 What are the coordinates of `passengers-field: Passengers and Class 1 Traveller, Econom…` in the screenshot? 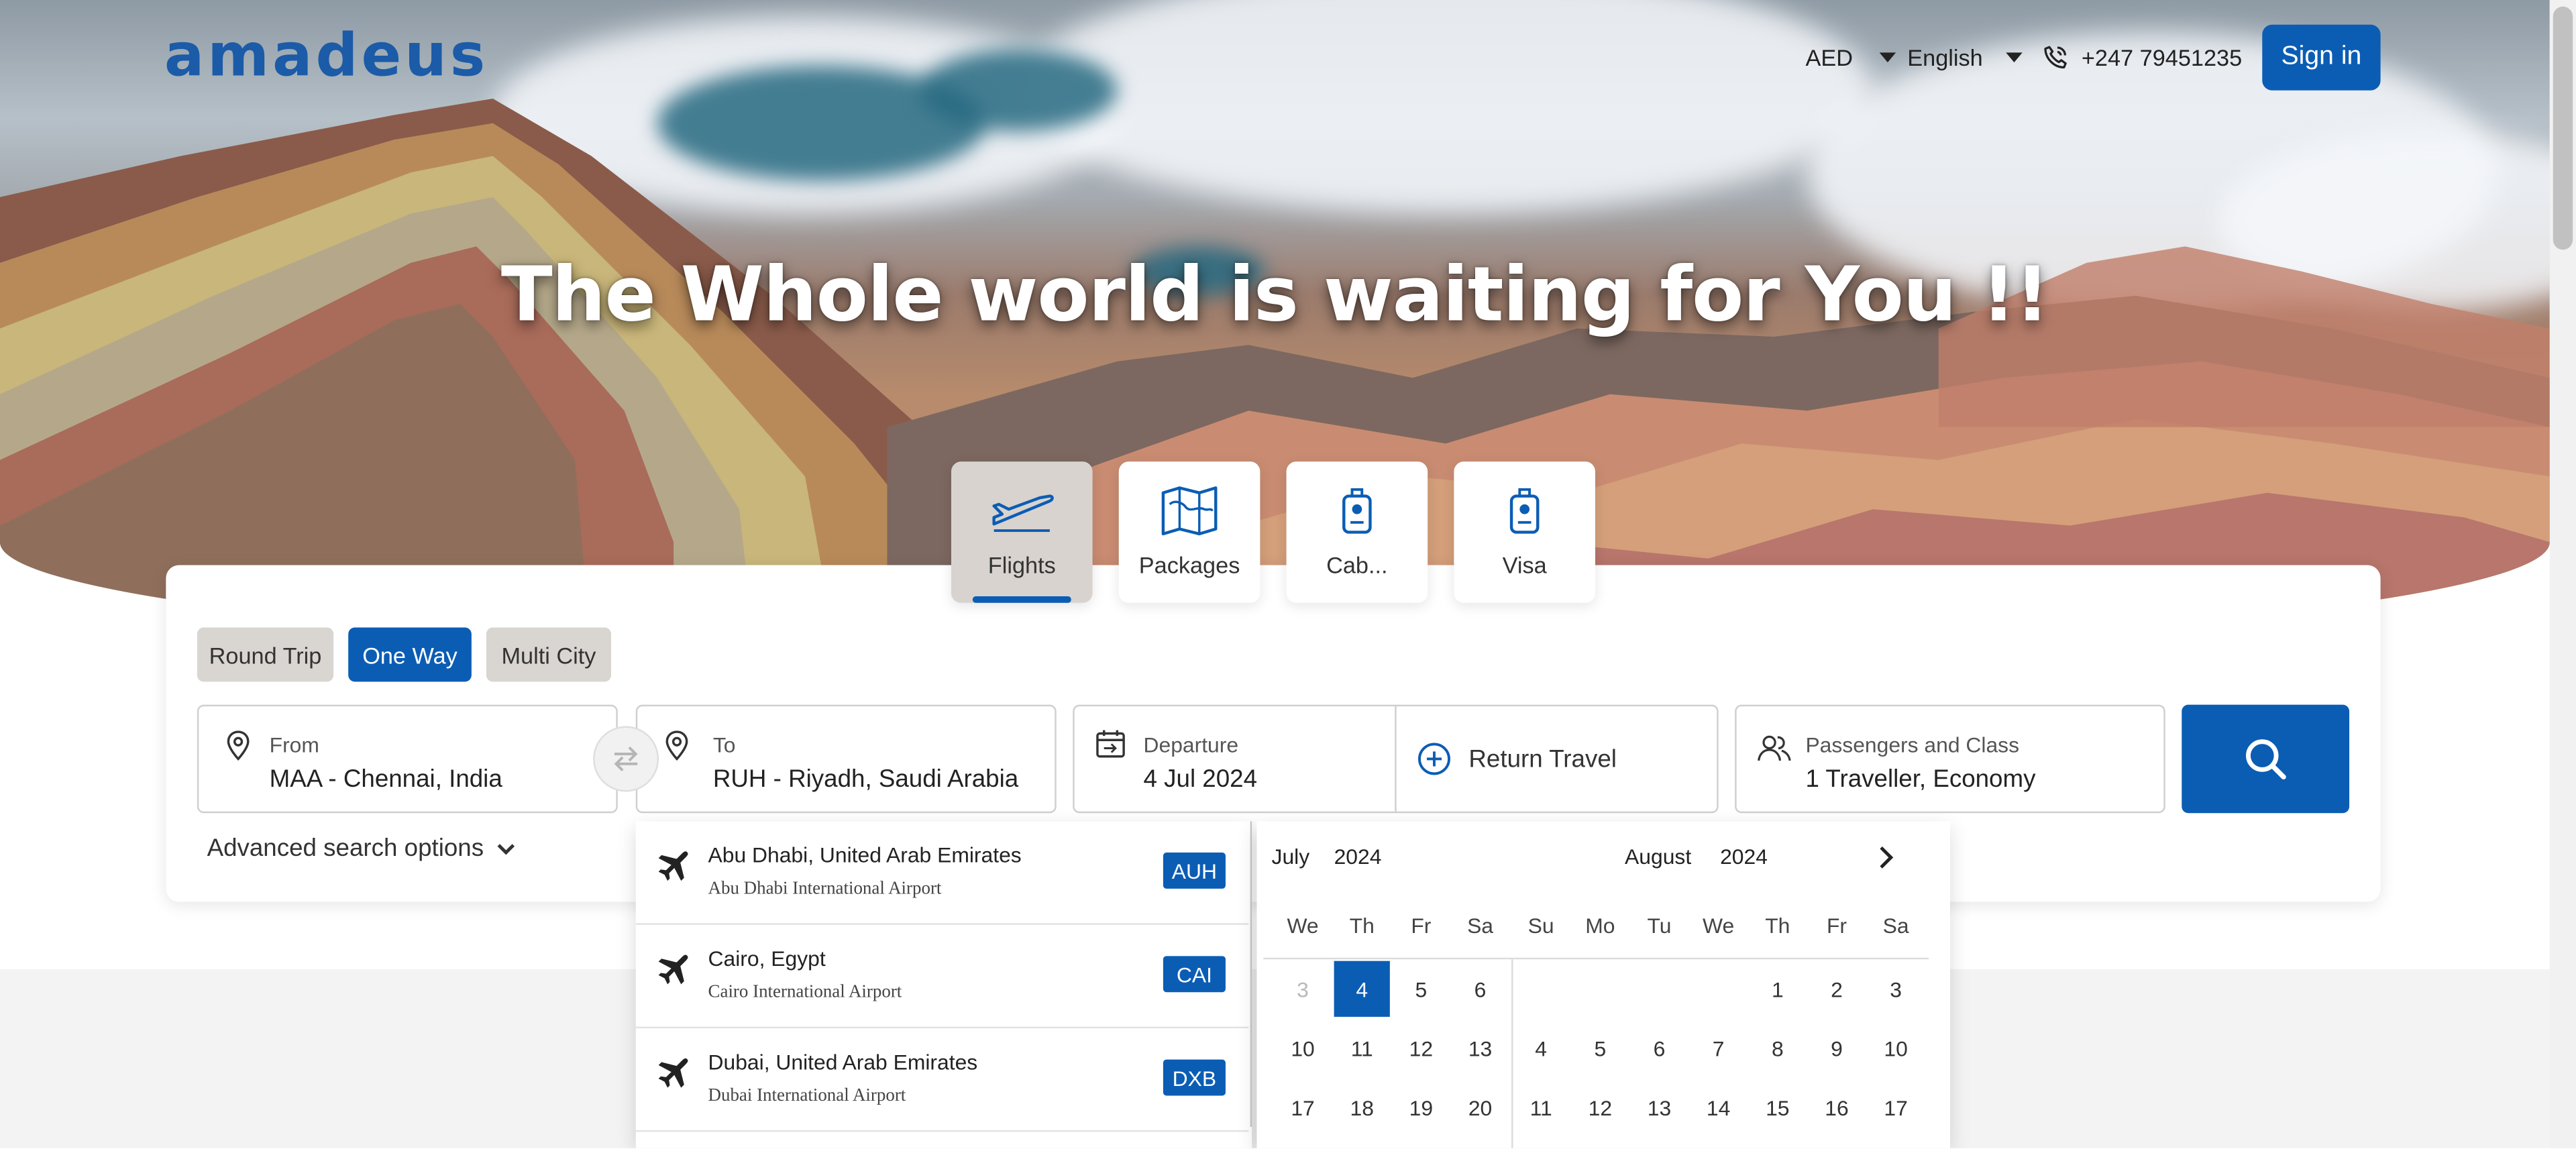 It's located at (1950, 759).